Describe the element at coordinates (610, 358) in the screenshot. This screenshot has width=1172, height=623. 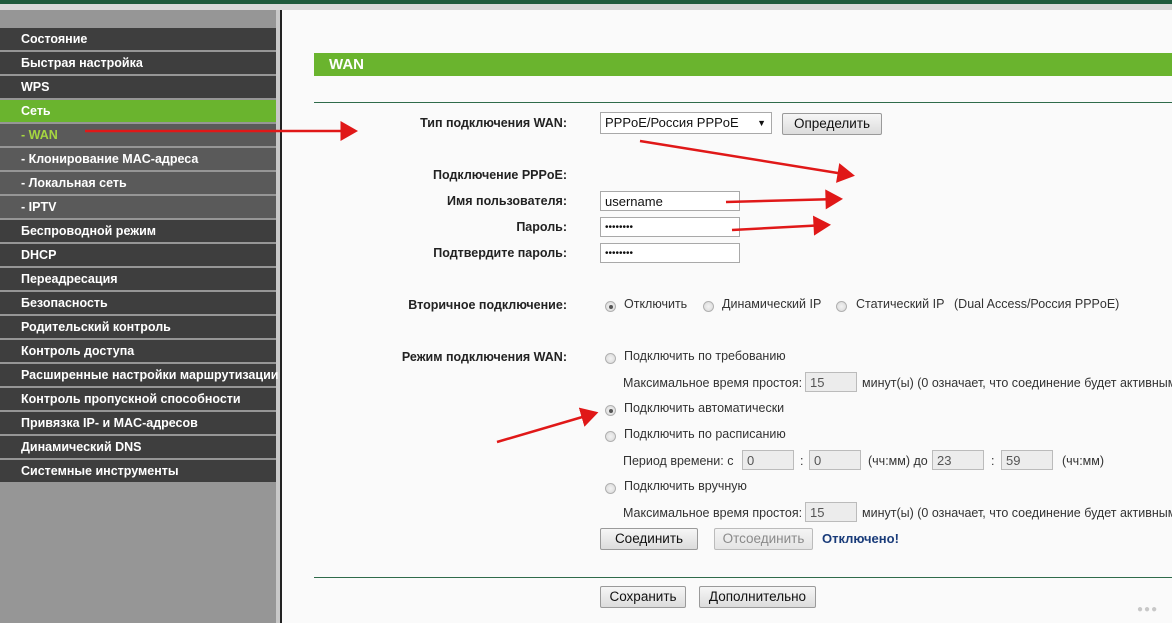
I see `mode-on-demand-radio` at that location.